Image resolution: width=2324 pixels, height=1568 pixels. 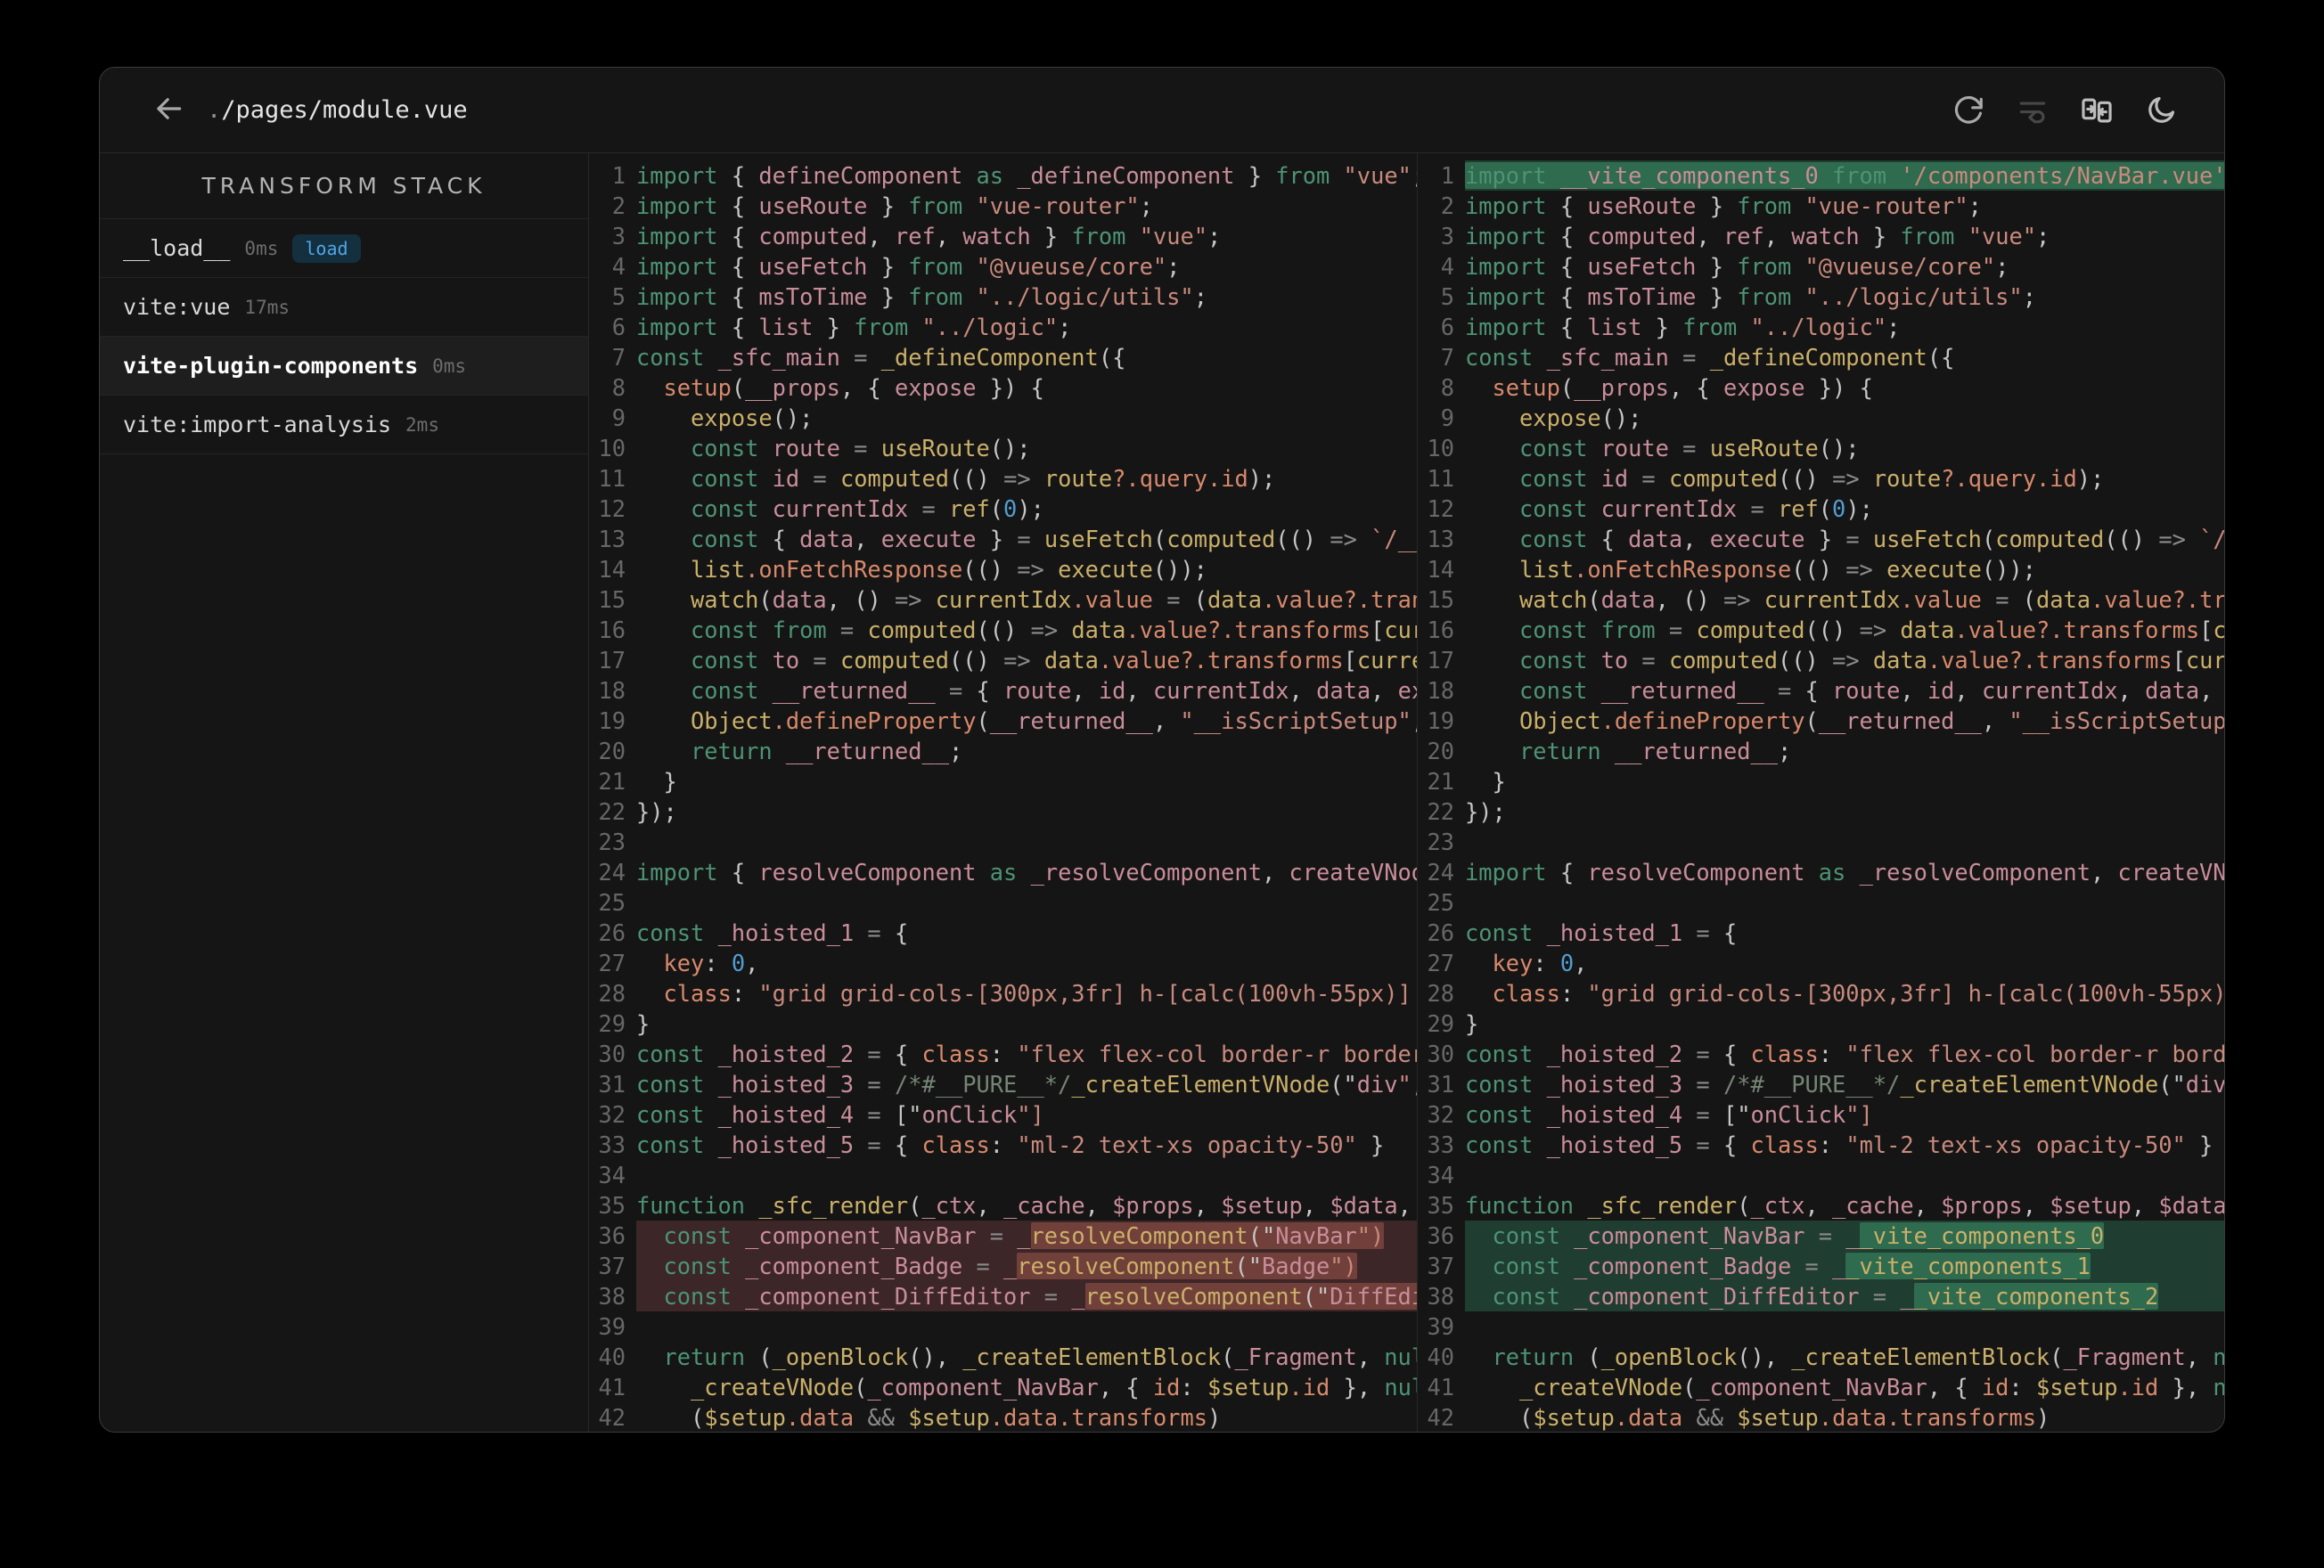 What do you see at coordinates (1968, 110) in the screenshot?
I see `refresh-icon` at bounding box center [1968, 110].